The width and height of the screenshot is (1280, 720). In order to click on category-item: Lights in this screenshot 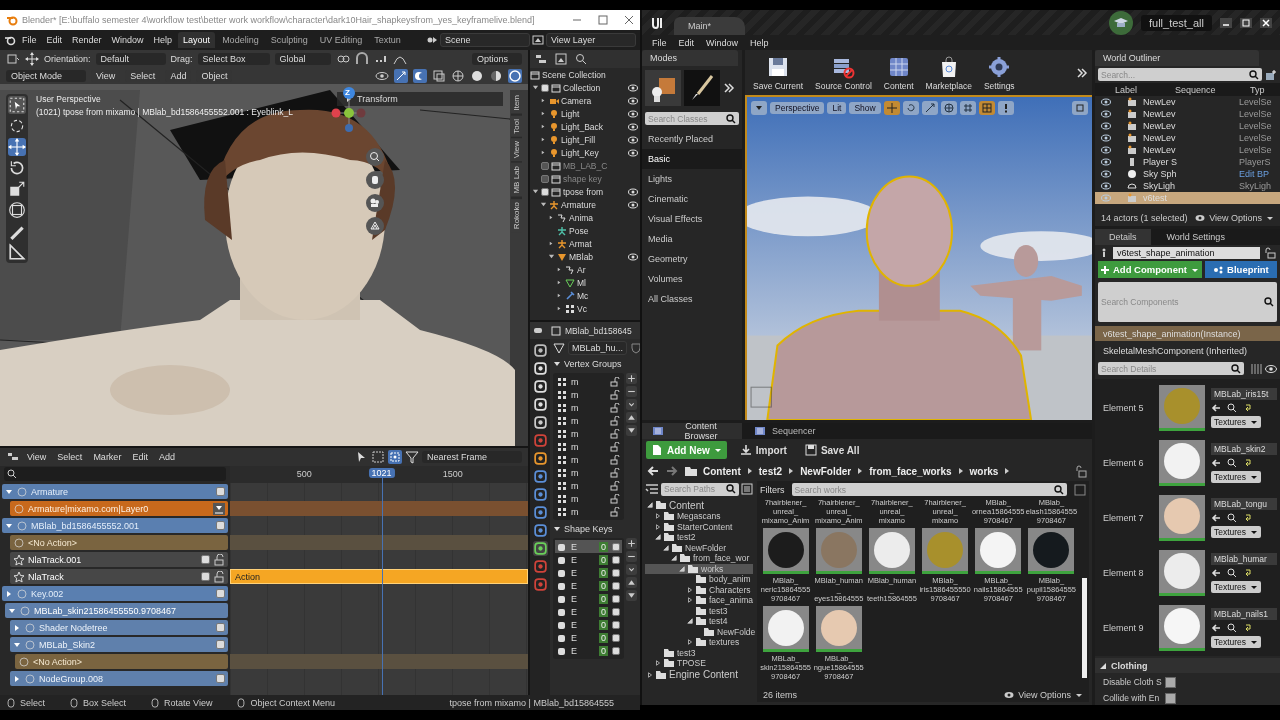, I will do `click(692, 179)`.